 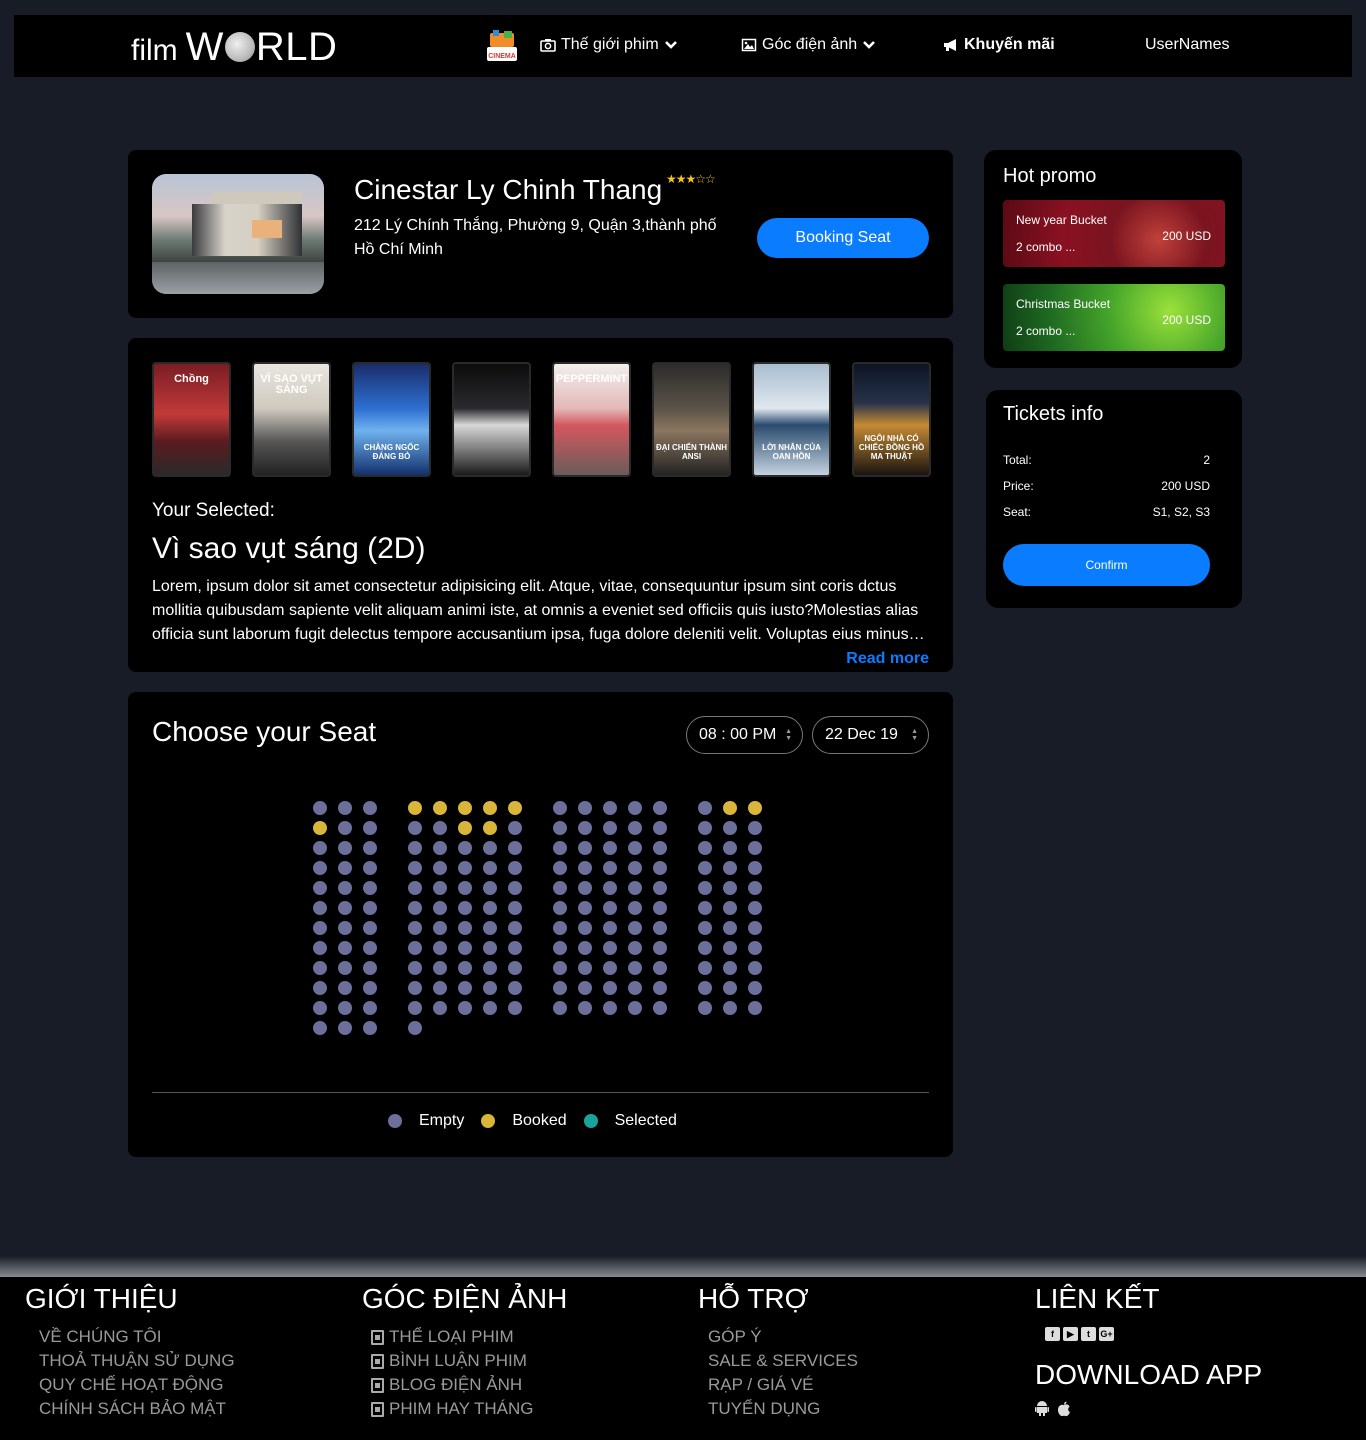 What do you see at coordinates (137, 1409) in the screenshot?
I see `footer-link: CHÍNH SÁCH BẢO MẬT` at bounding box center [137, 1409].